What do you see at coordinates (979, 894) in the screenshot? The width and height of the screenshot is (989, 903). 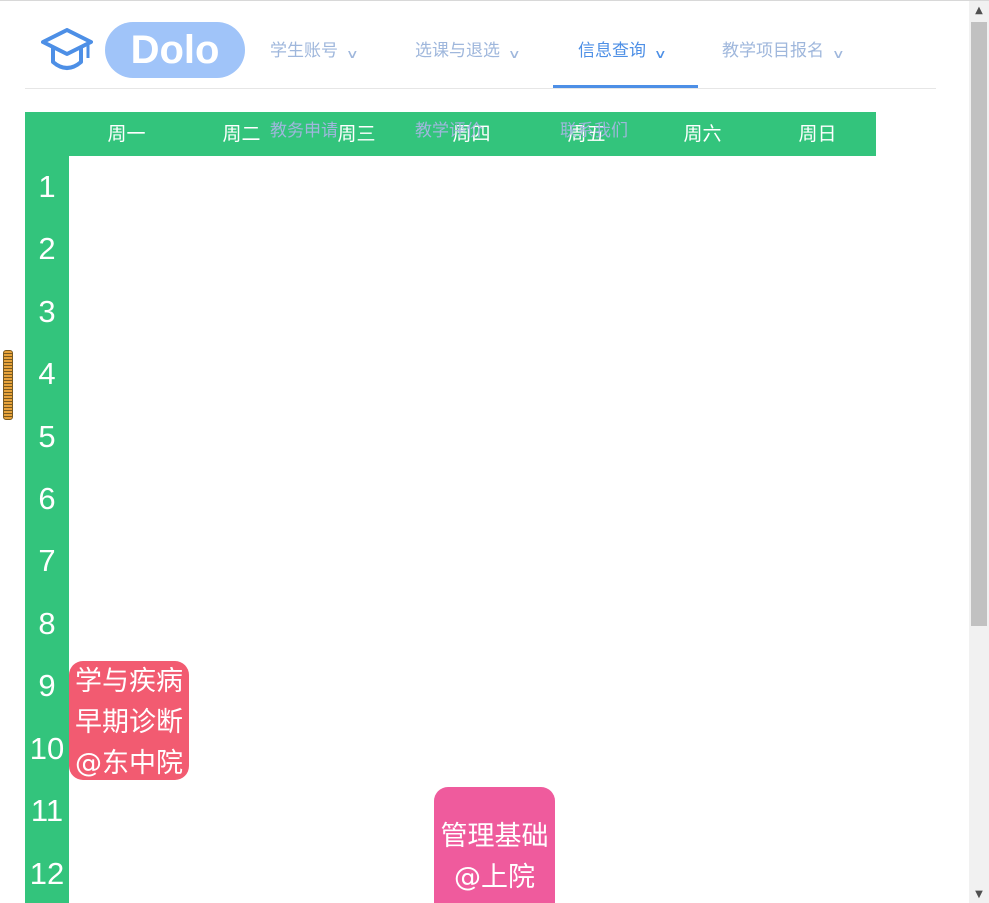 I see `scroll-down-arrow-icon: ▼` at bounding box center [979, 894].